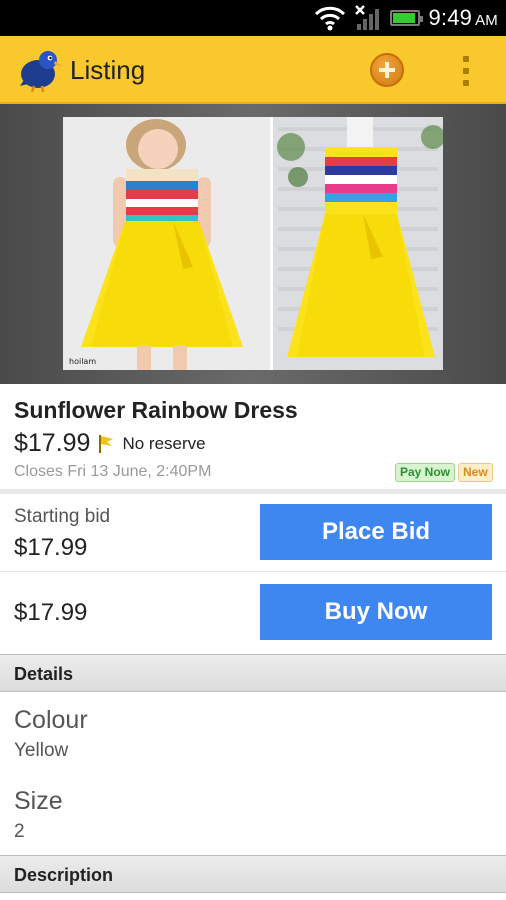 This screenshot has width=506, height=900. What do you see at coordinates (253, 673) in the screenshot?
I see `details-header: Details` at bounding box center [253, 673].